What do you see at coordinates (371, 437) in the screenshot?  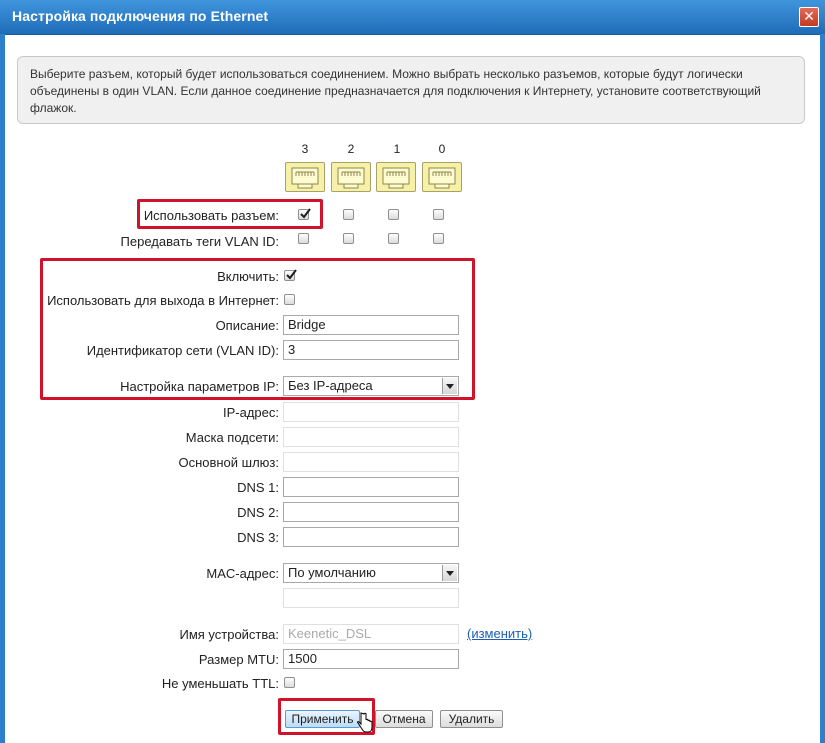 I see `subnet-mask-input` at bounding box center [371, 437].